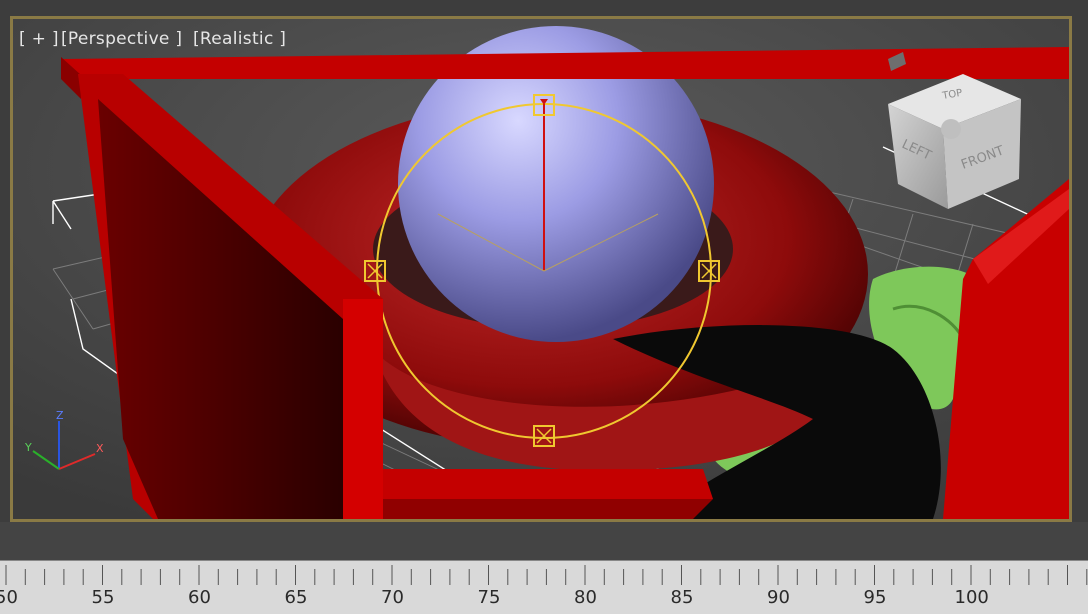 The image size is (1088, 614). Describe the element at coordinates (9, 597) in the screenshot. I see `timeline-label: 50` at that location.